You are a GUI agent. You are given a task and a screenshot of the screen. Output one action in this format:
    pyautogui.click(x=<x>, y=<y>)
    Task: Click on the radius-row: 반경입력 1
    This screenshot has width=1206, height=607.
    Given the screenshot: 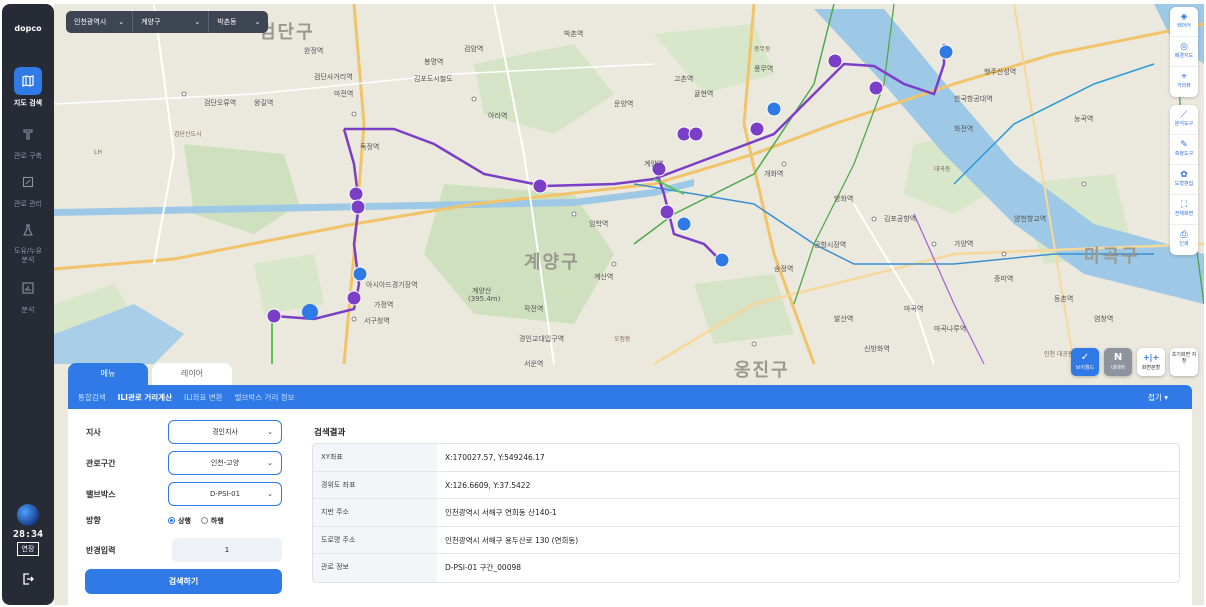 What is the action you would take?
    pyautogui.click(x=184, y=550)
    